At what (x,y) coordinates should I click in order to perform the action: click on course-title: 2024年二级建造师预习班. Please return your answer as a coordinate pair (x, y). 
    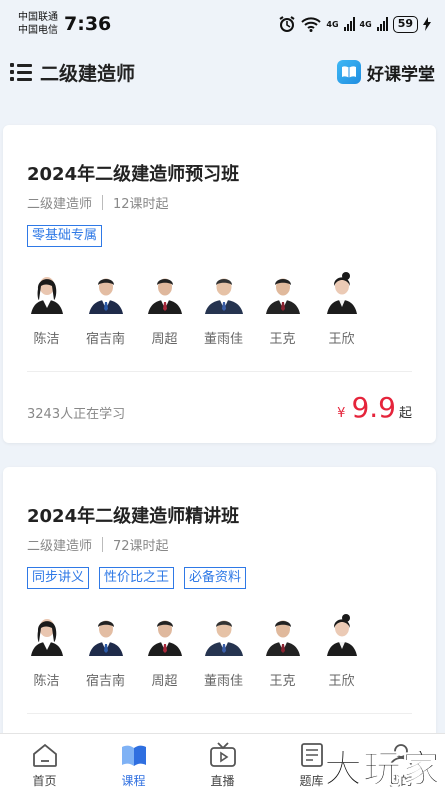
    Looking at the image, I should click on (133, 173).